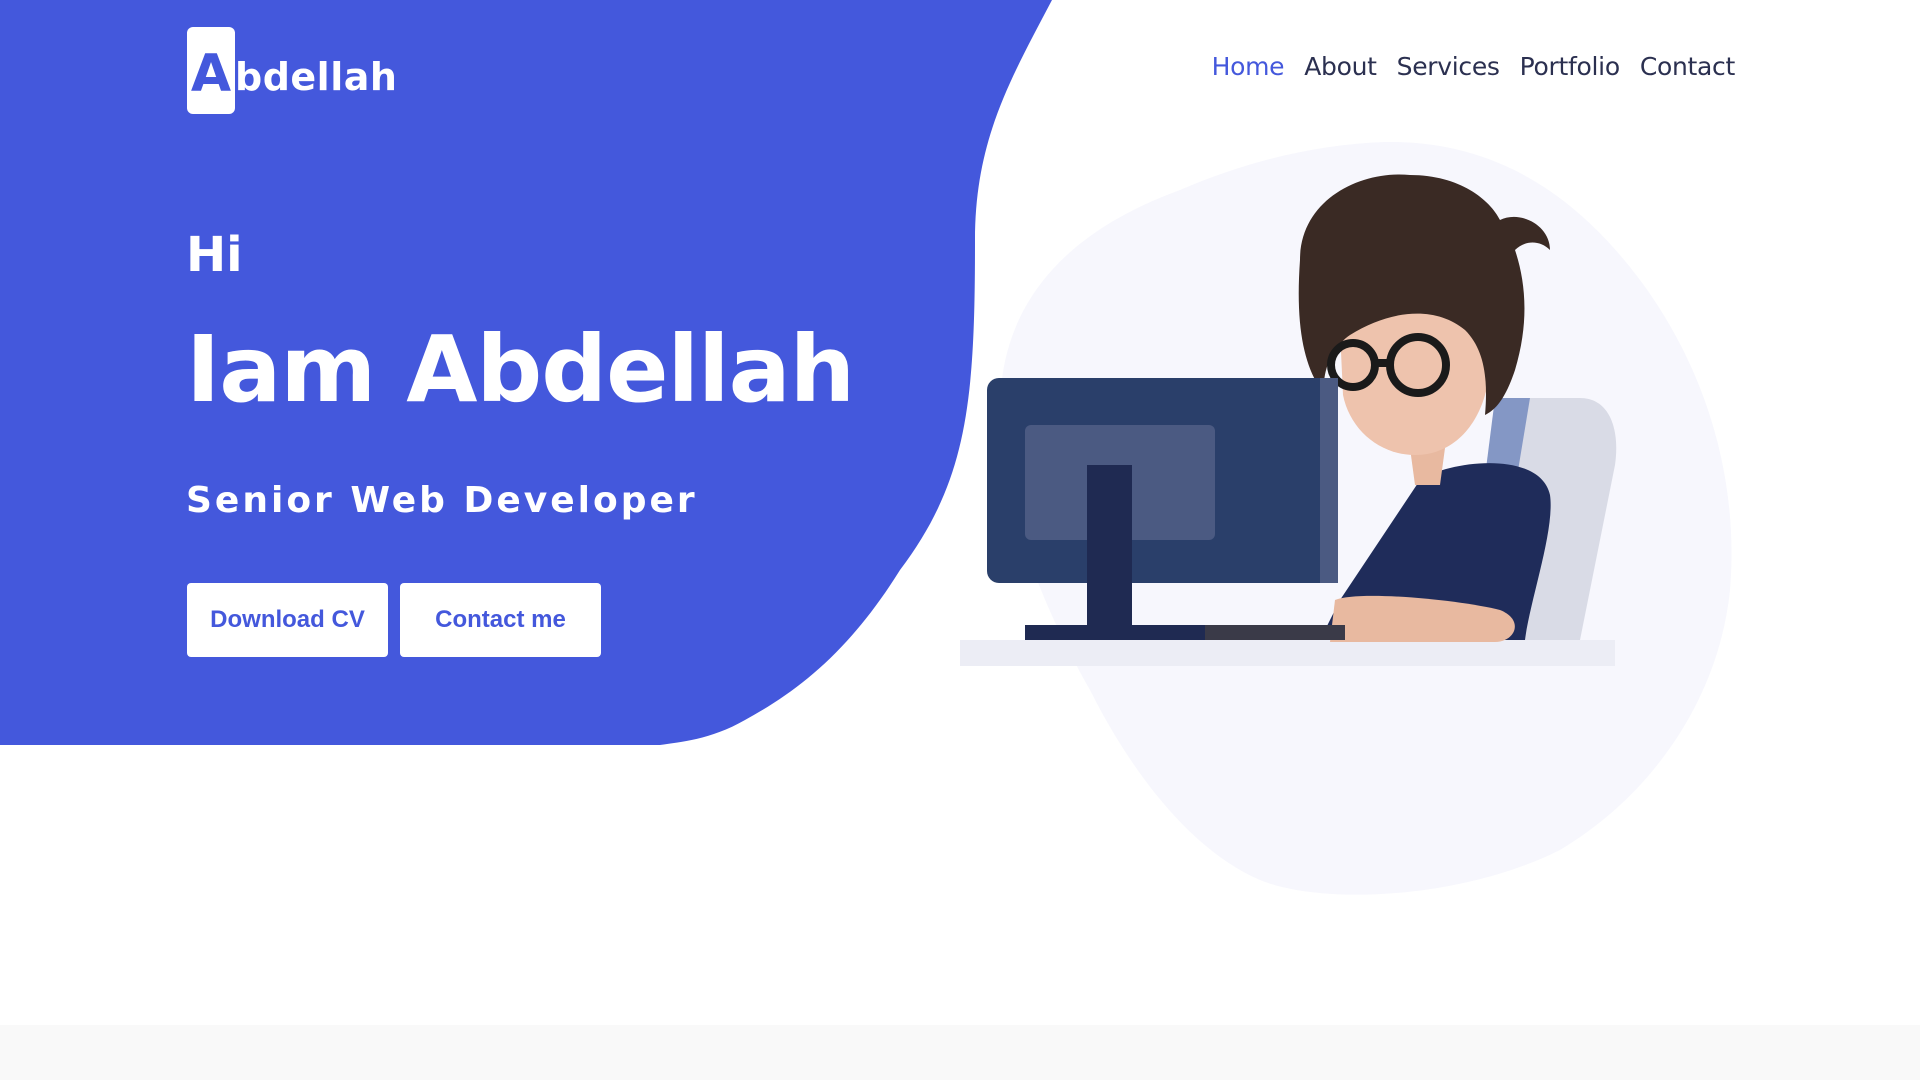 The width and height of the screenshot is (1920, 1080). What do you see at coordinates (1287, 653) in the screenshot?
I see `desk` at bounding box center [1287, 653].